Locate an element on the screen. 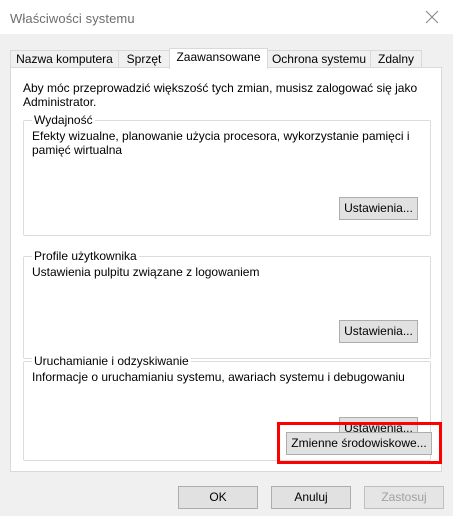  tab-hardware: Sprzęt is located at coordinates (144, 59).